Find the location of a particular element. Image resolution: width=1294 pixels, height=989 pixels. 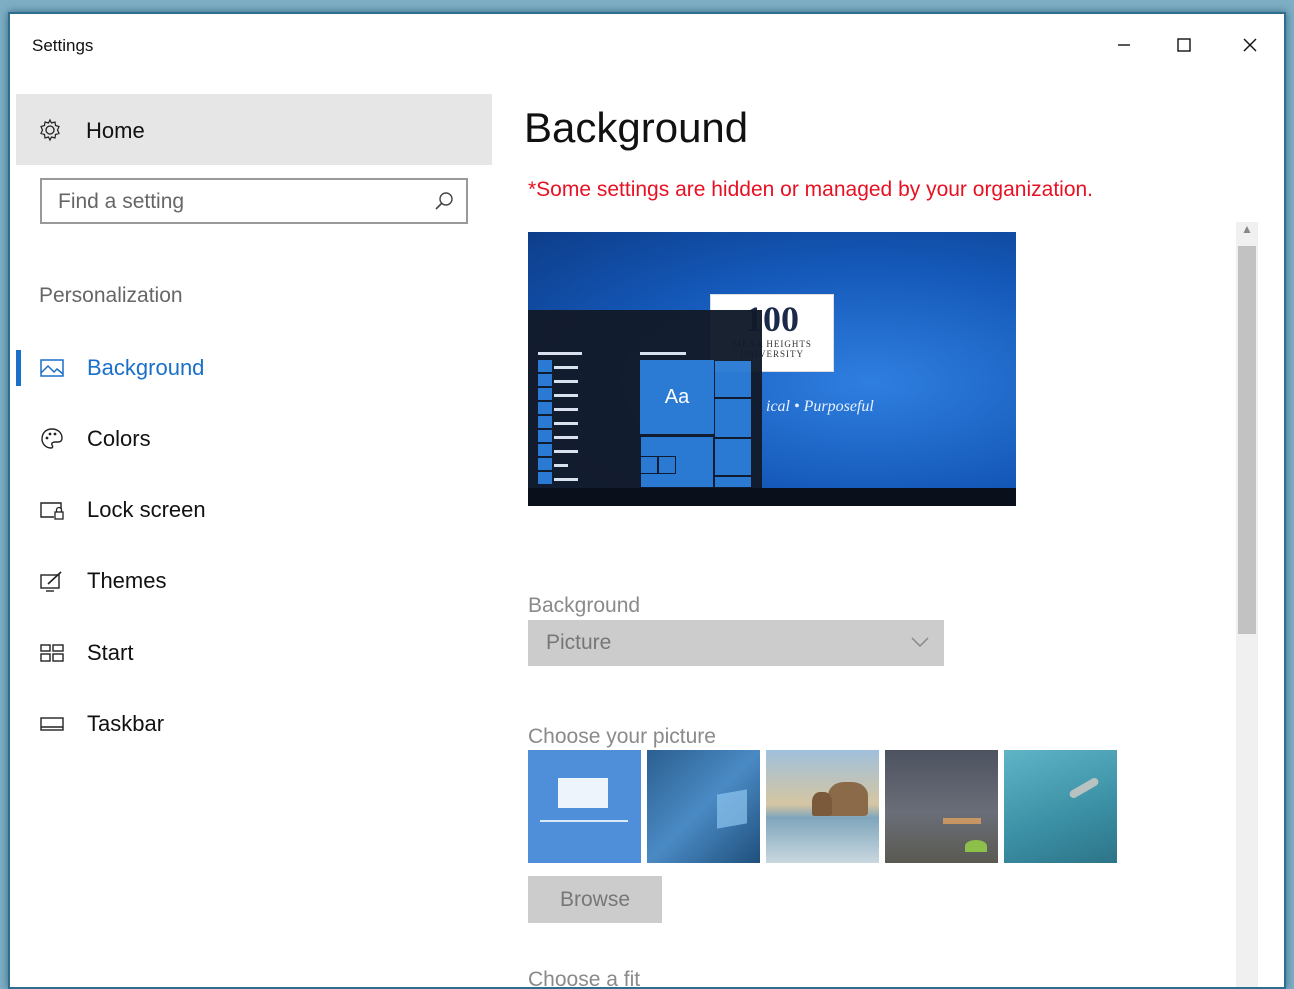

sidebar-item-label: Start is located at coordinates (110, 652).